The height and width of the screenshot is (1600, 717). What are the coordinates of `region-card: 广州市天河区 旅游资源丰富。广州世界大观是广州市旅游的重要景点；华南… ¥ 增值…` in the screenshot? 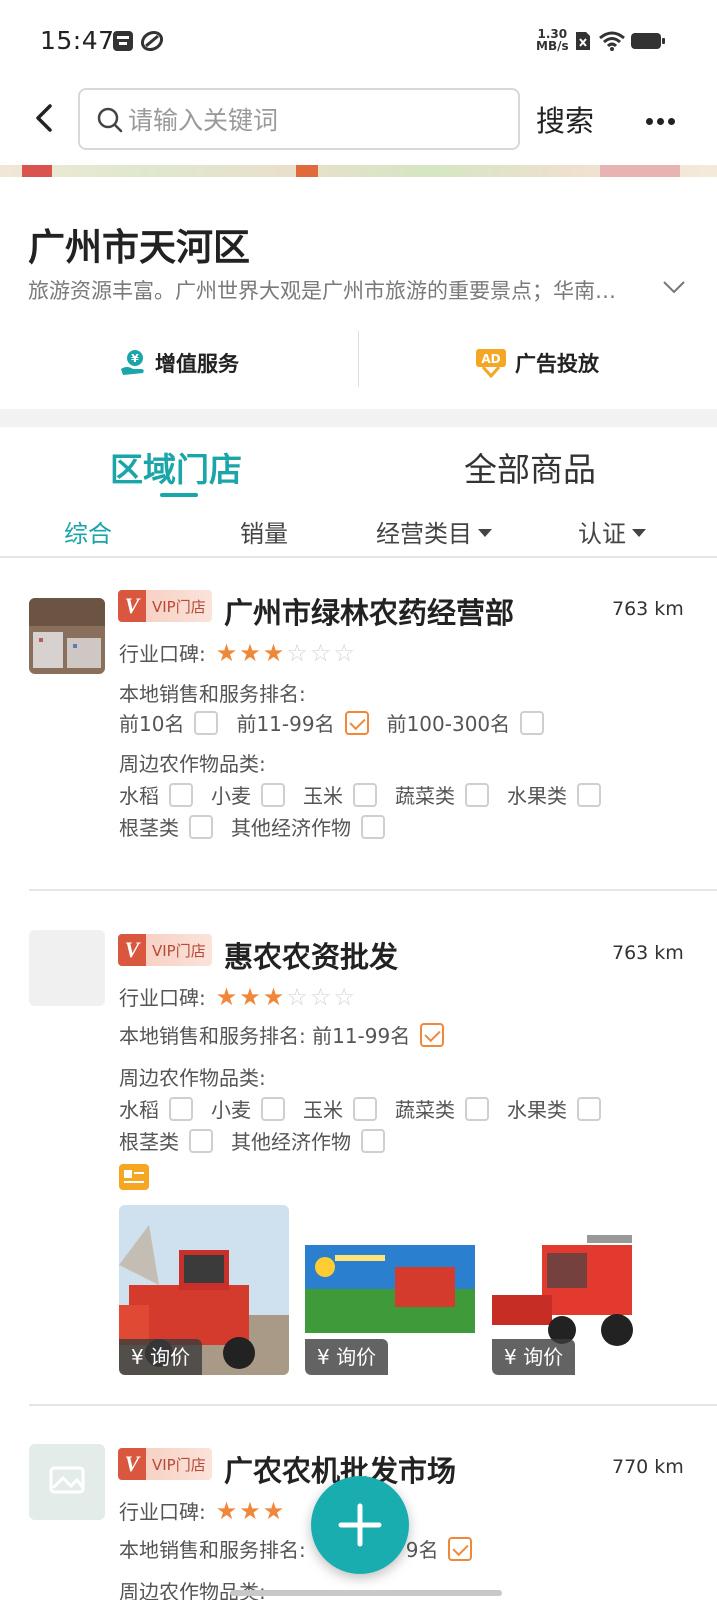 It's located at (358, 293).